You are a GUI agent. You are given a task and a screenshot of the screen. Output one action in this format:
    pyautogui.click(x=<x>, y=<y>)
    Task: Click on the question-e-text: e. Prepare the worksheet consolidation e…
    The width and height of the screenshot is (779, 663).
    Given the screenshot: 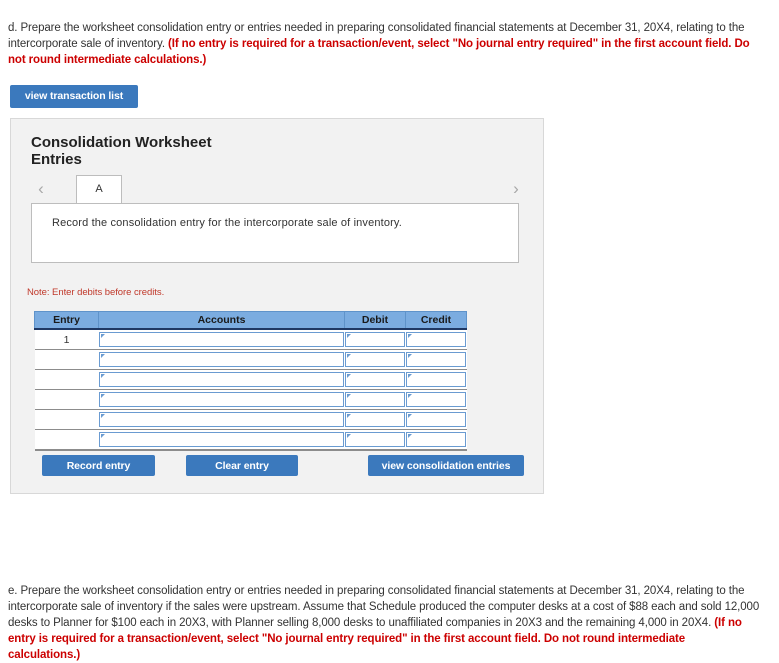 What is the action you would take?
    pyautogui.click(x=384, y=623)
    